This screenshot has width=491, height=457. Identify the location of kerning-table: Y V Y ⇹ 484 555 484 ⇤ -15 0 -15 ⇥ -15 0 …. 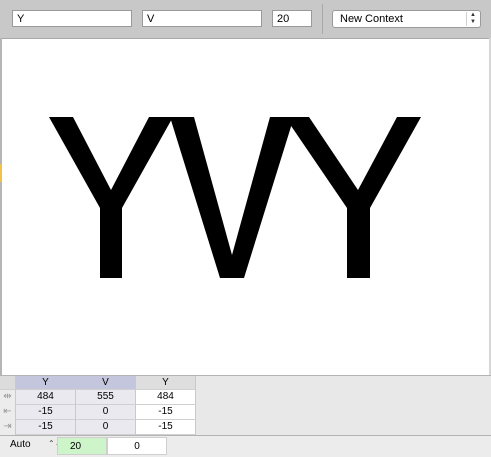
(245, 405).